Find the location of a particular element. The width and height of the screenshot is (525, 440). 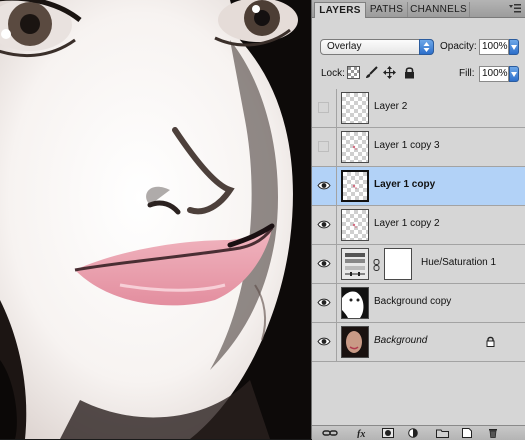

opacity-dropdown-button is located at coordinates (514, 47).